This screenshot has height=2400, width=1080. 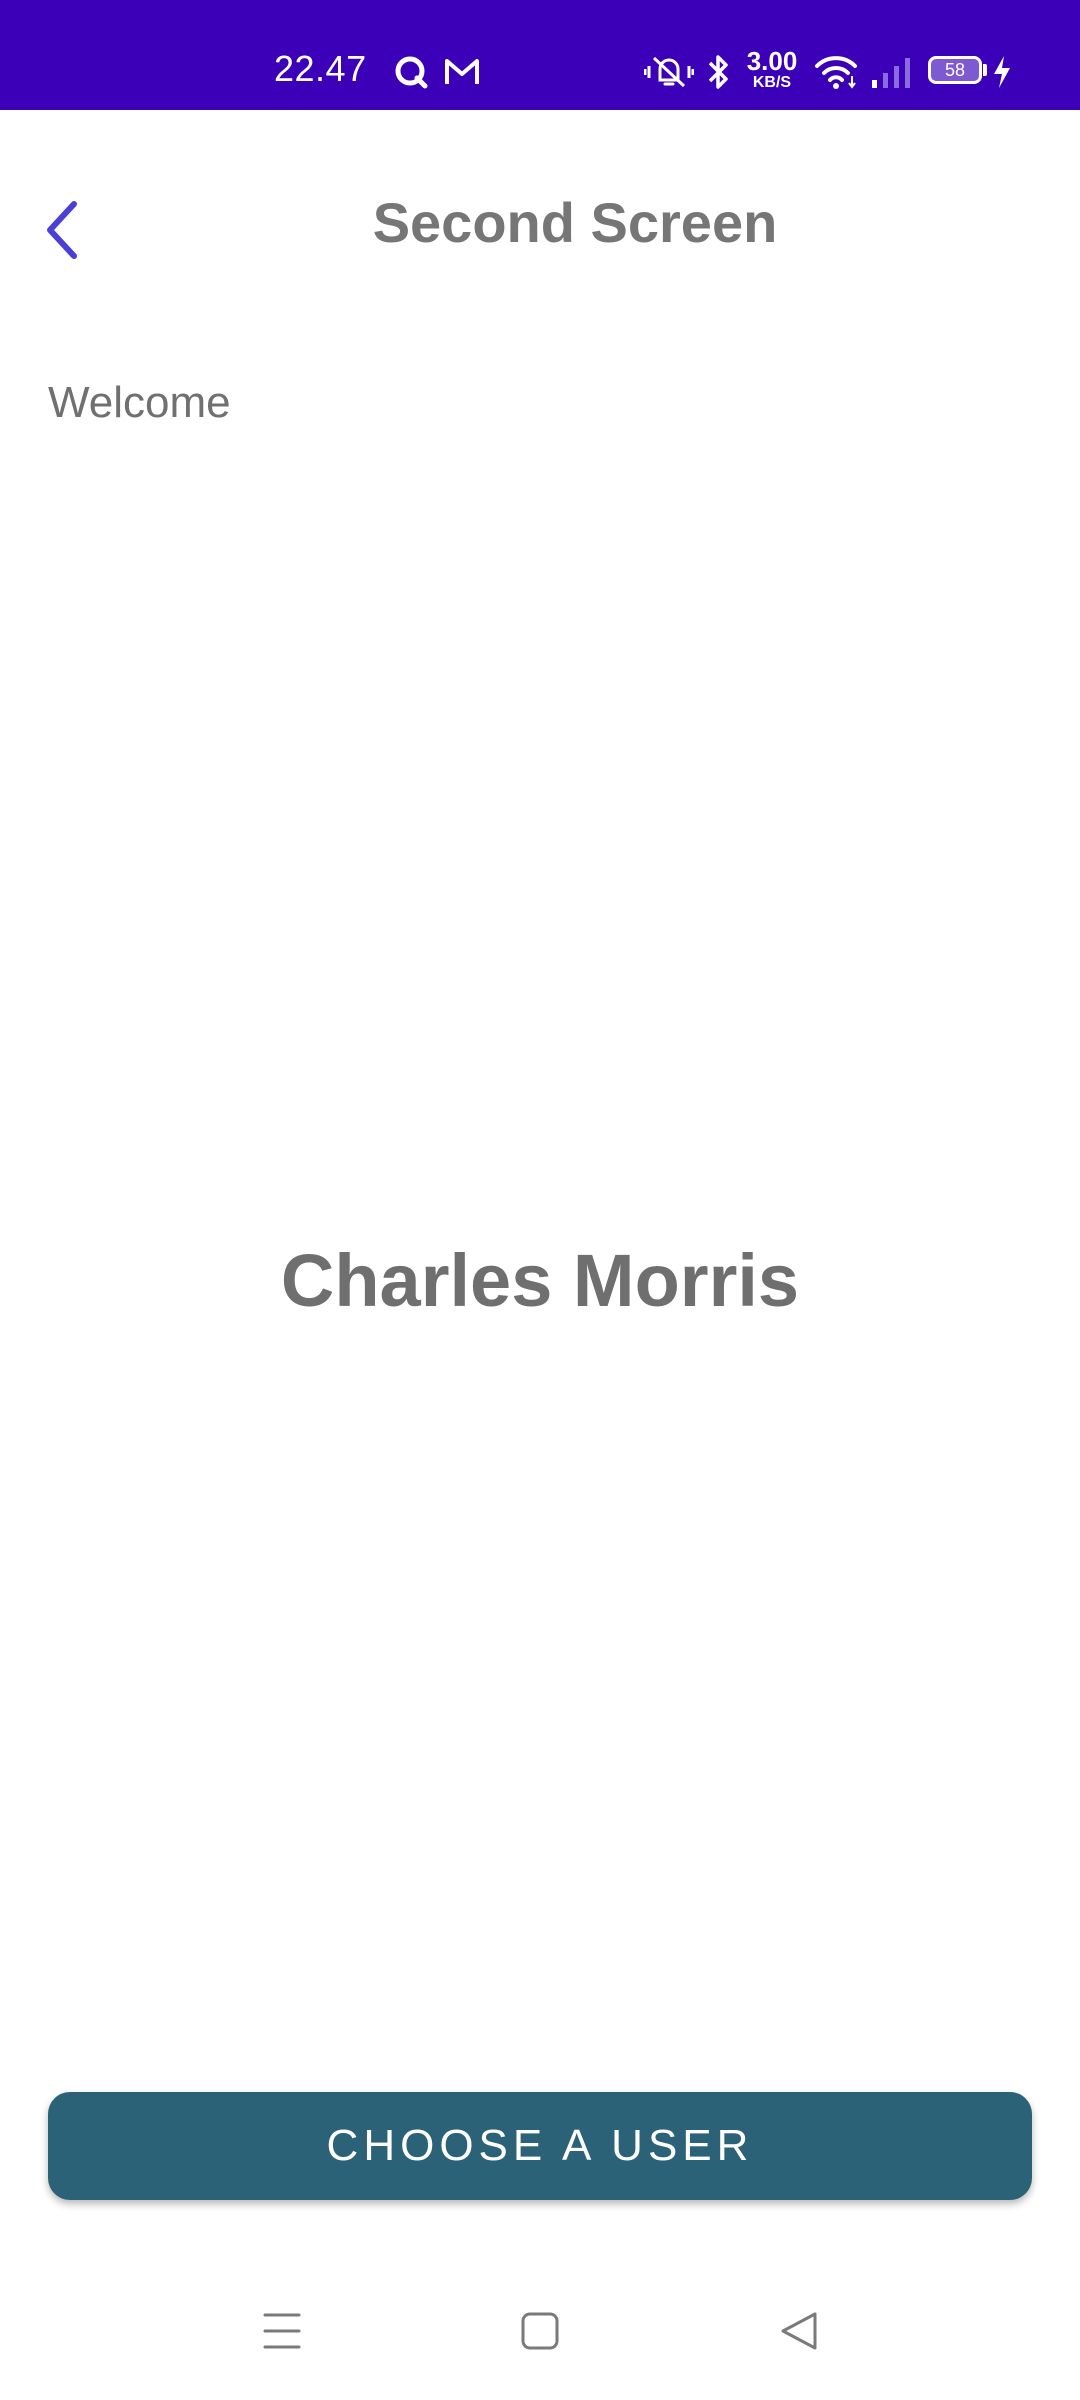 I want to click on vibrate-icon, so click(x=669, y=72).